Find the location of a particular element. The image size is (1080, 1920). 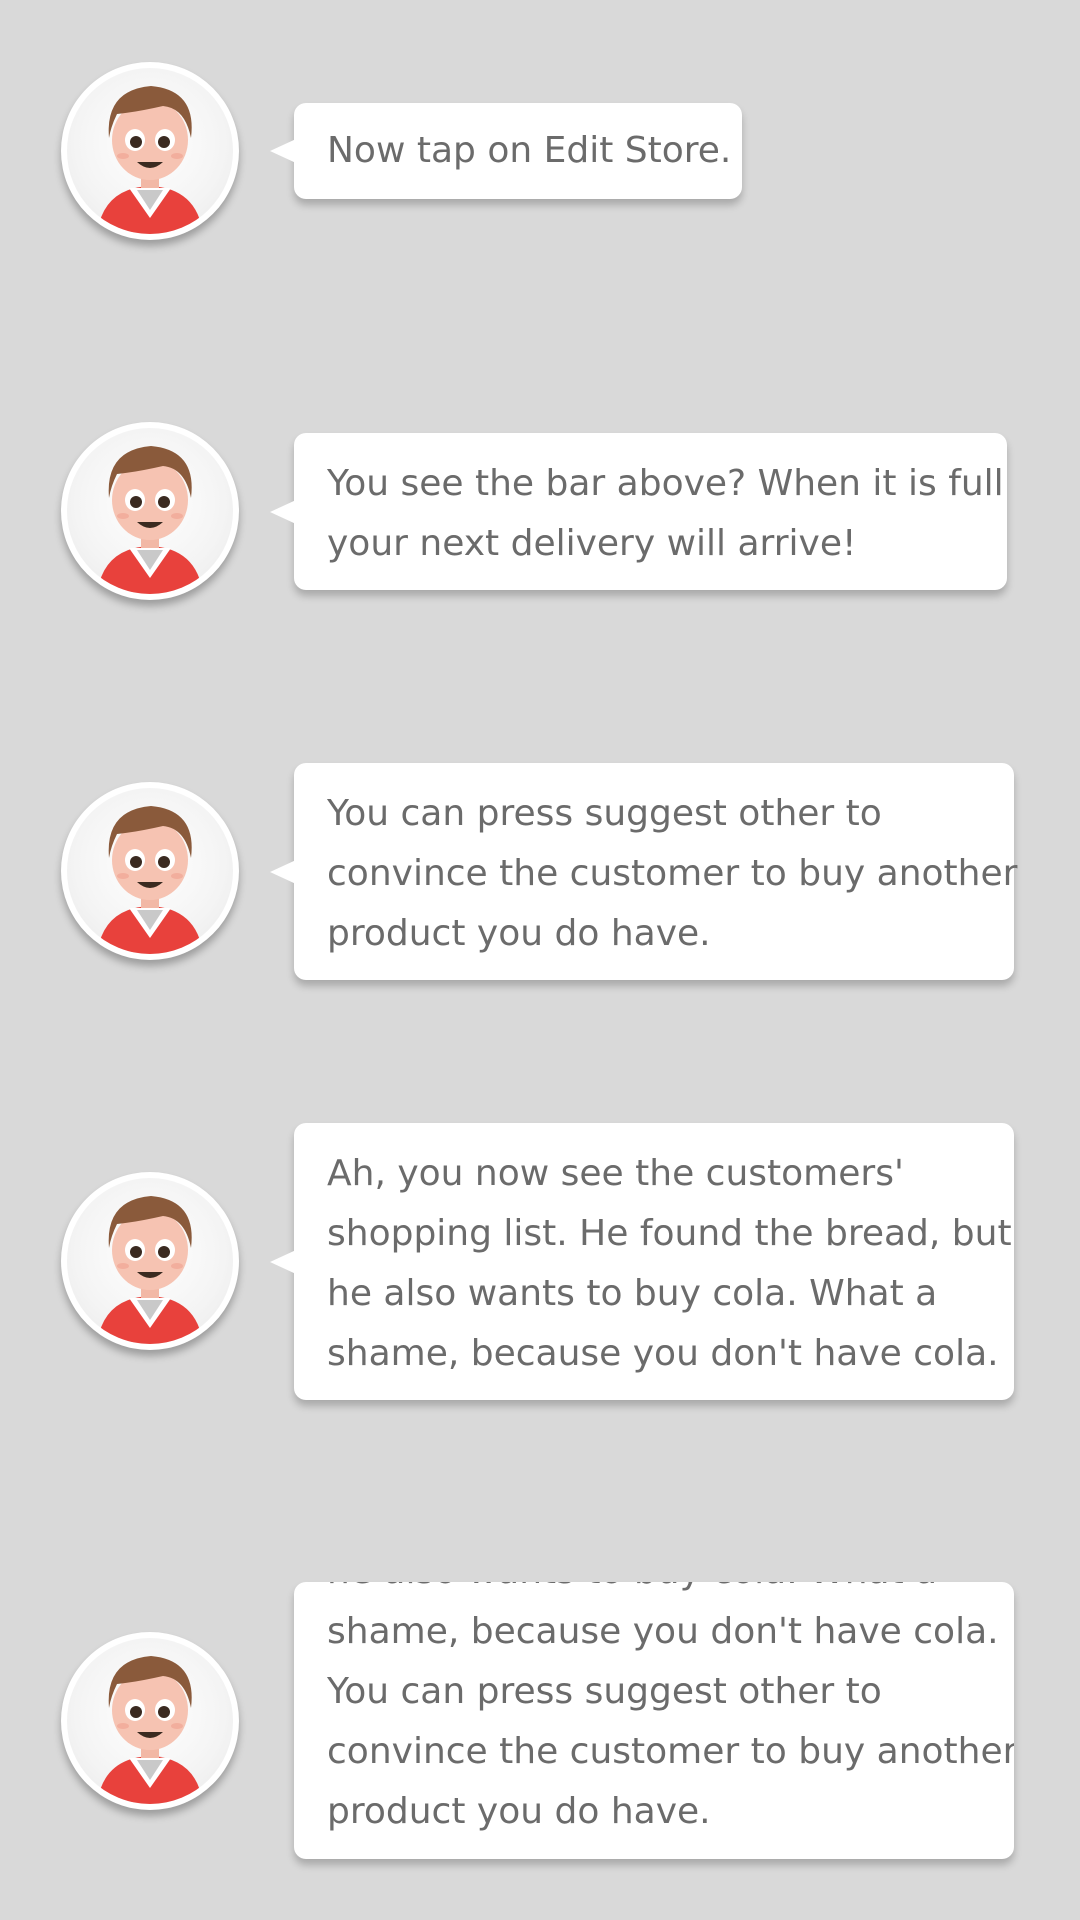

message-text-line: Now tap on Edit Store. is located at coordinates (529, 150).